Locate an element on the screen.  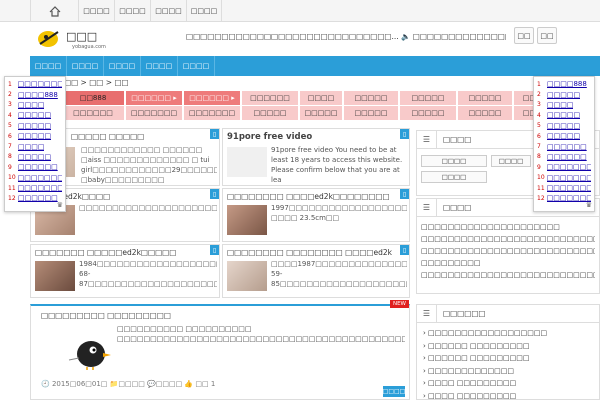
list-item: 2 □□□□□ is located at coordinates (564, 94).